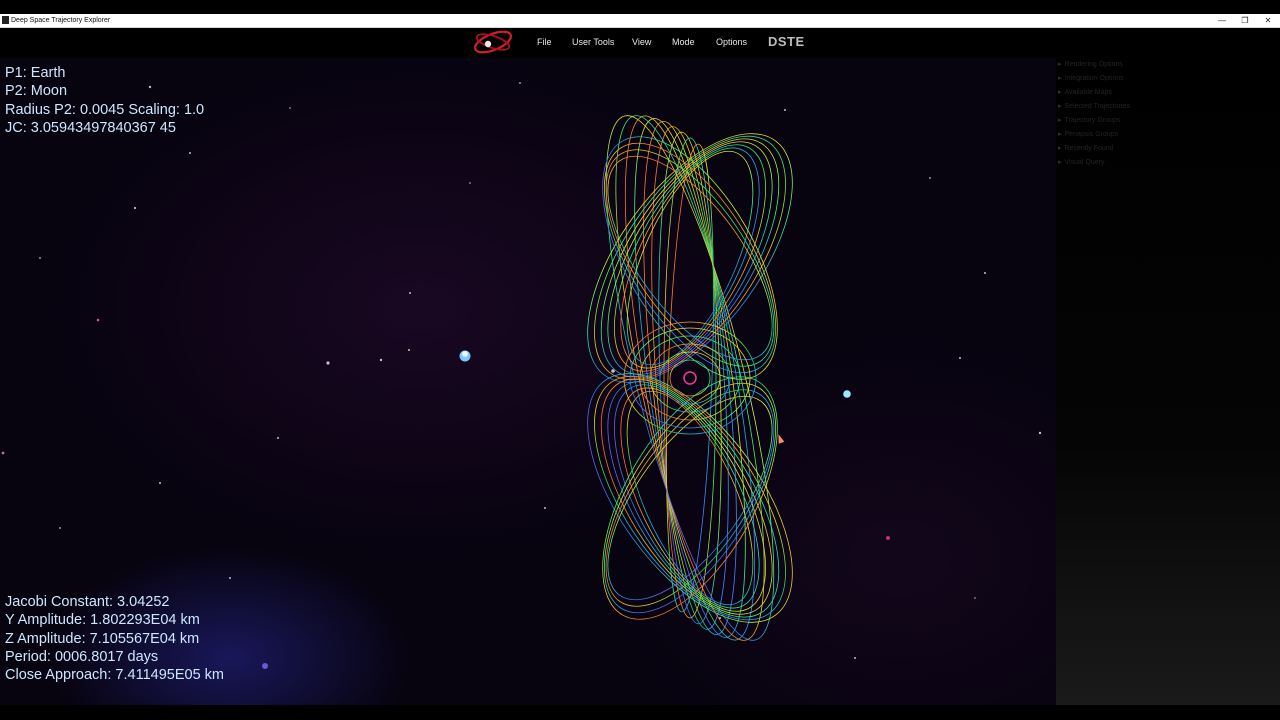  I want to click on window-title: Deep Space Trajectory Explorer, so click(61, 20).